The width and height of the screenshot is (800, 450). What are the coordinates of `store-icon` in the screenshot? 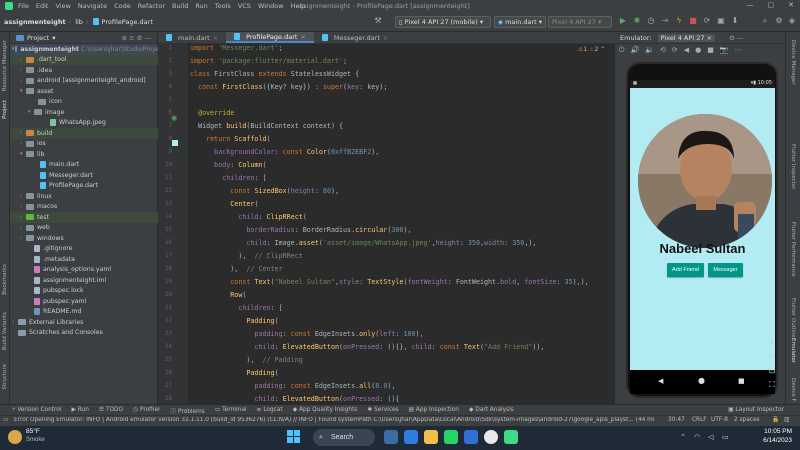 It's located at (471, 437).